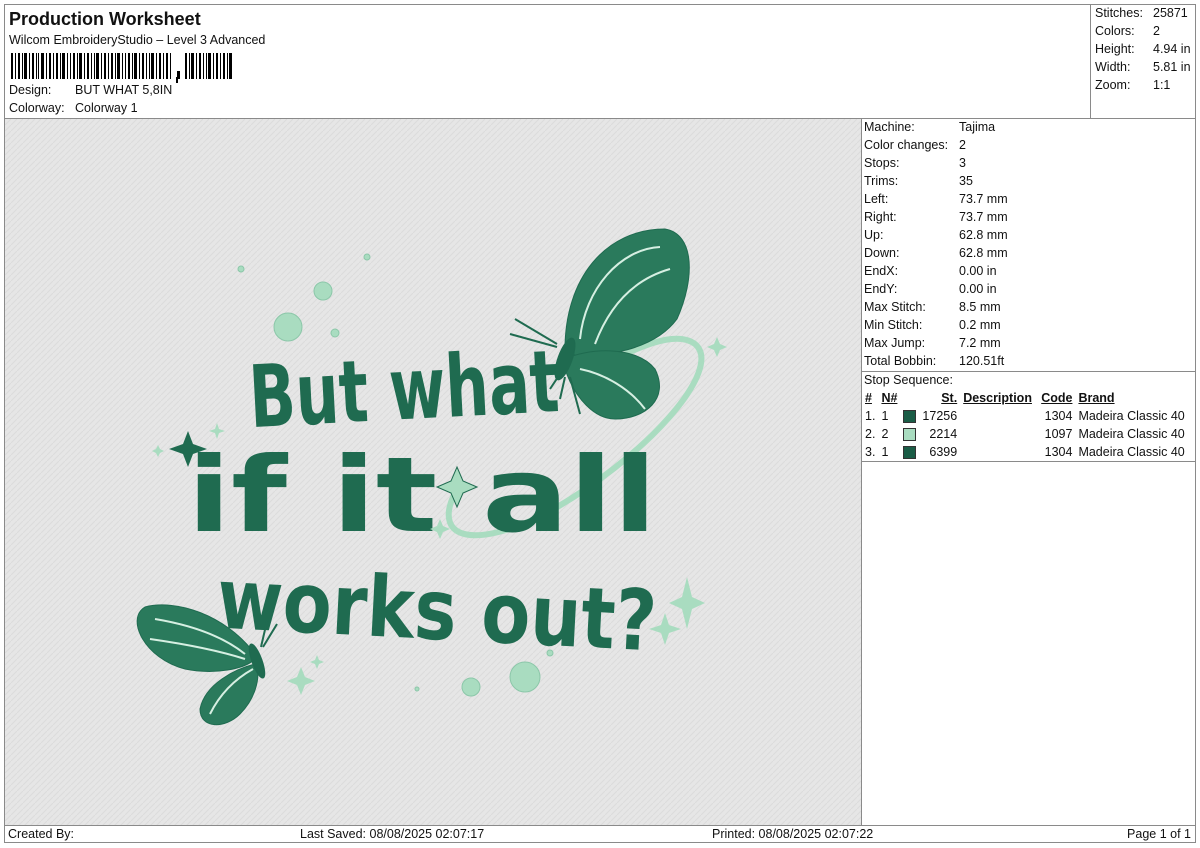  What do you see at coordinates (121, 68) in the screenshot?
I see `barcode` at bounding box center [121, 68].